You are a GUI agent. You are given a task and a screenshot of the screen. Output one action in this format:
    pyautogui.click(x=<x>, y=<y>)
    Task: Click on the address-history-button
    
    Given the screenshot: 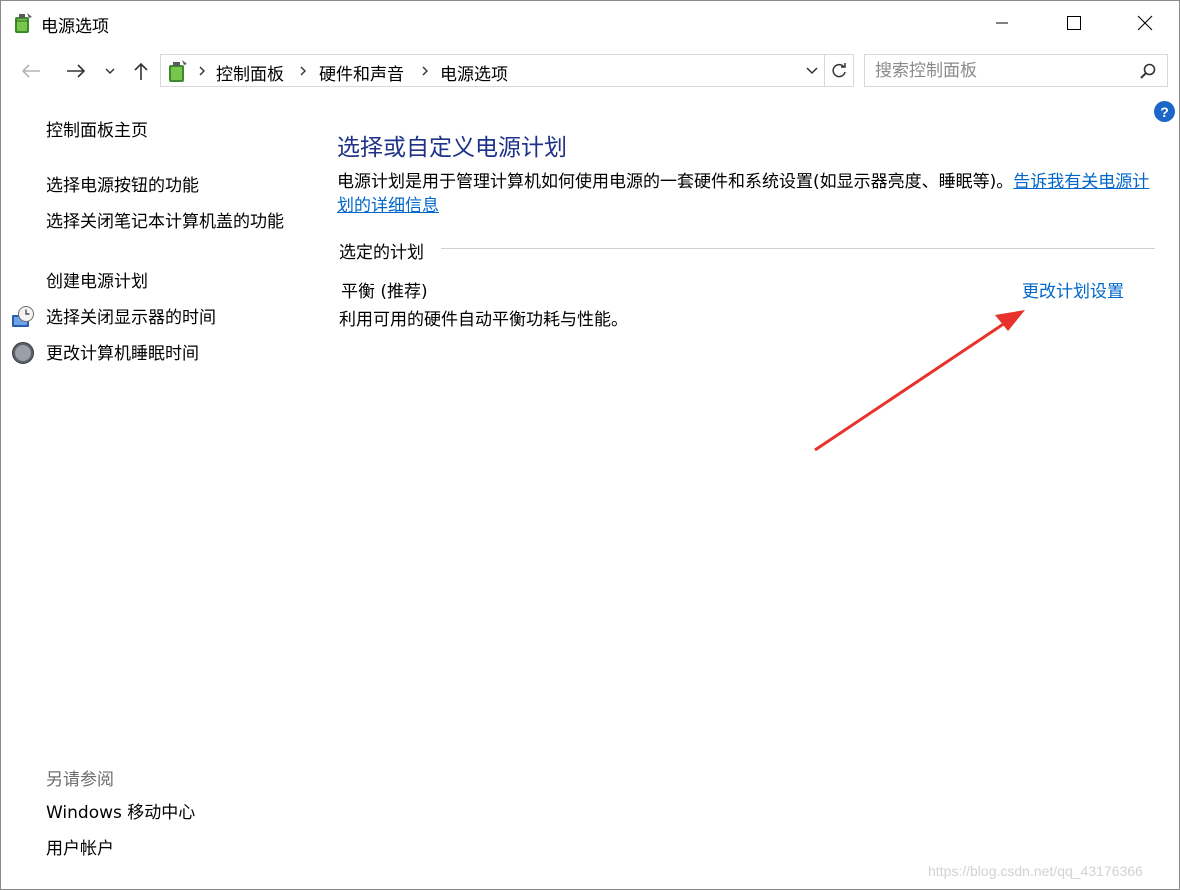 What is the action you would take?
    pyautogui.click(x=812, y=70)
    